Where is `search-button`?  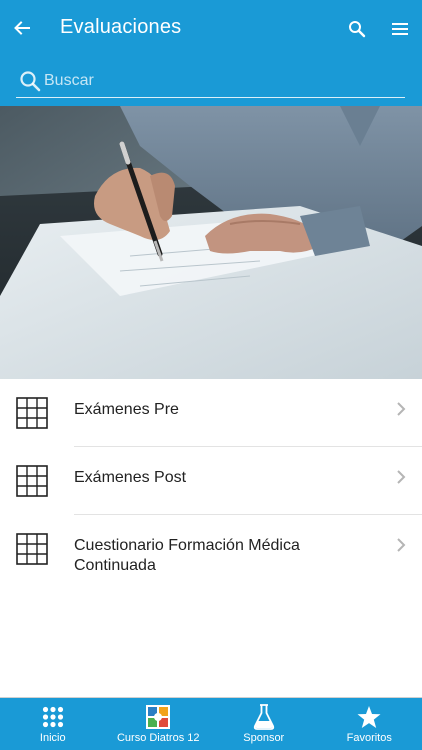 search-button is located at coordinates (357, 29).